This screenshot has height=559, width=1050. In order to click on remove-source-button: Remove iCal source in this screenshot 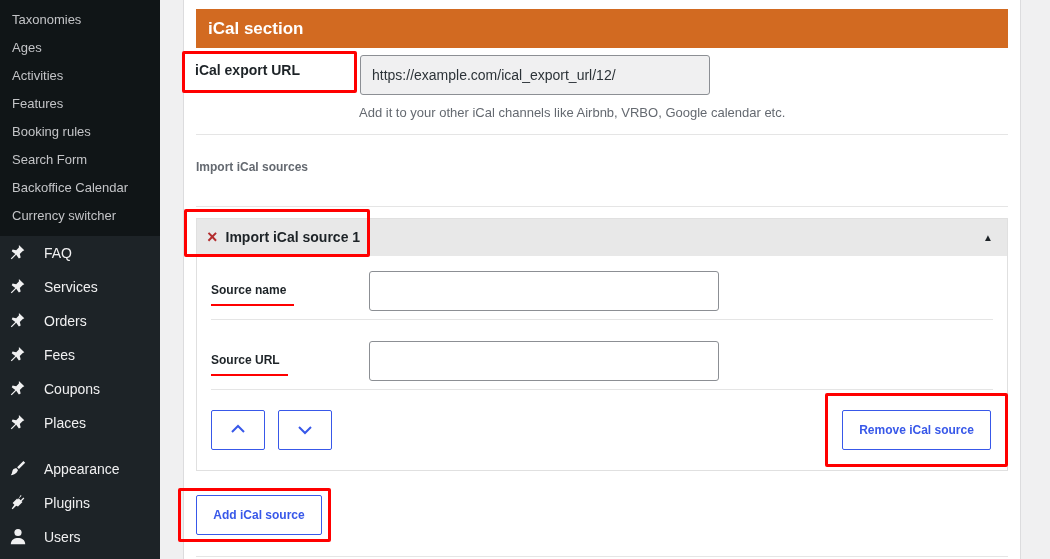, I will do `click(916, 429)`.